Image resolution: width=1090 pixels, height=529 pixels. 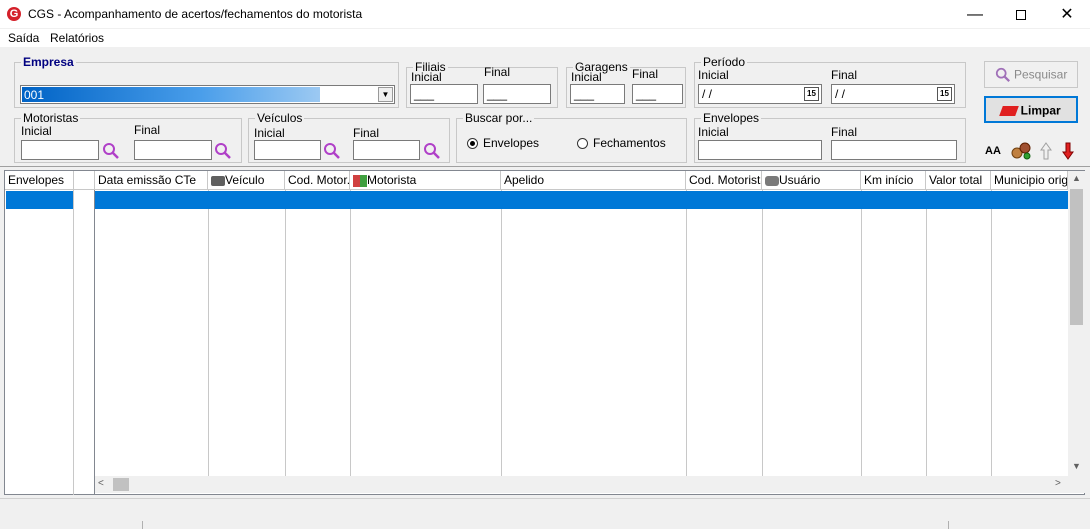 I want to click on separator, so click(x=545, y=166).